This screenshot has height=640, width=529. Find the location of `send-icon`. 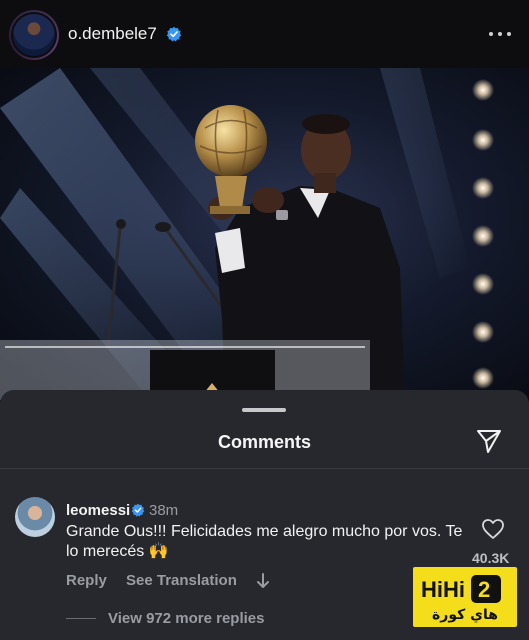

send-icon is located at coordinates (489, 441).